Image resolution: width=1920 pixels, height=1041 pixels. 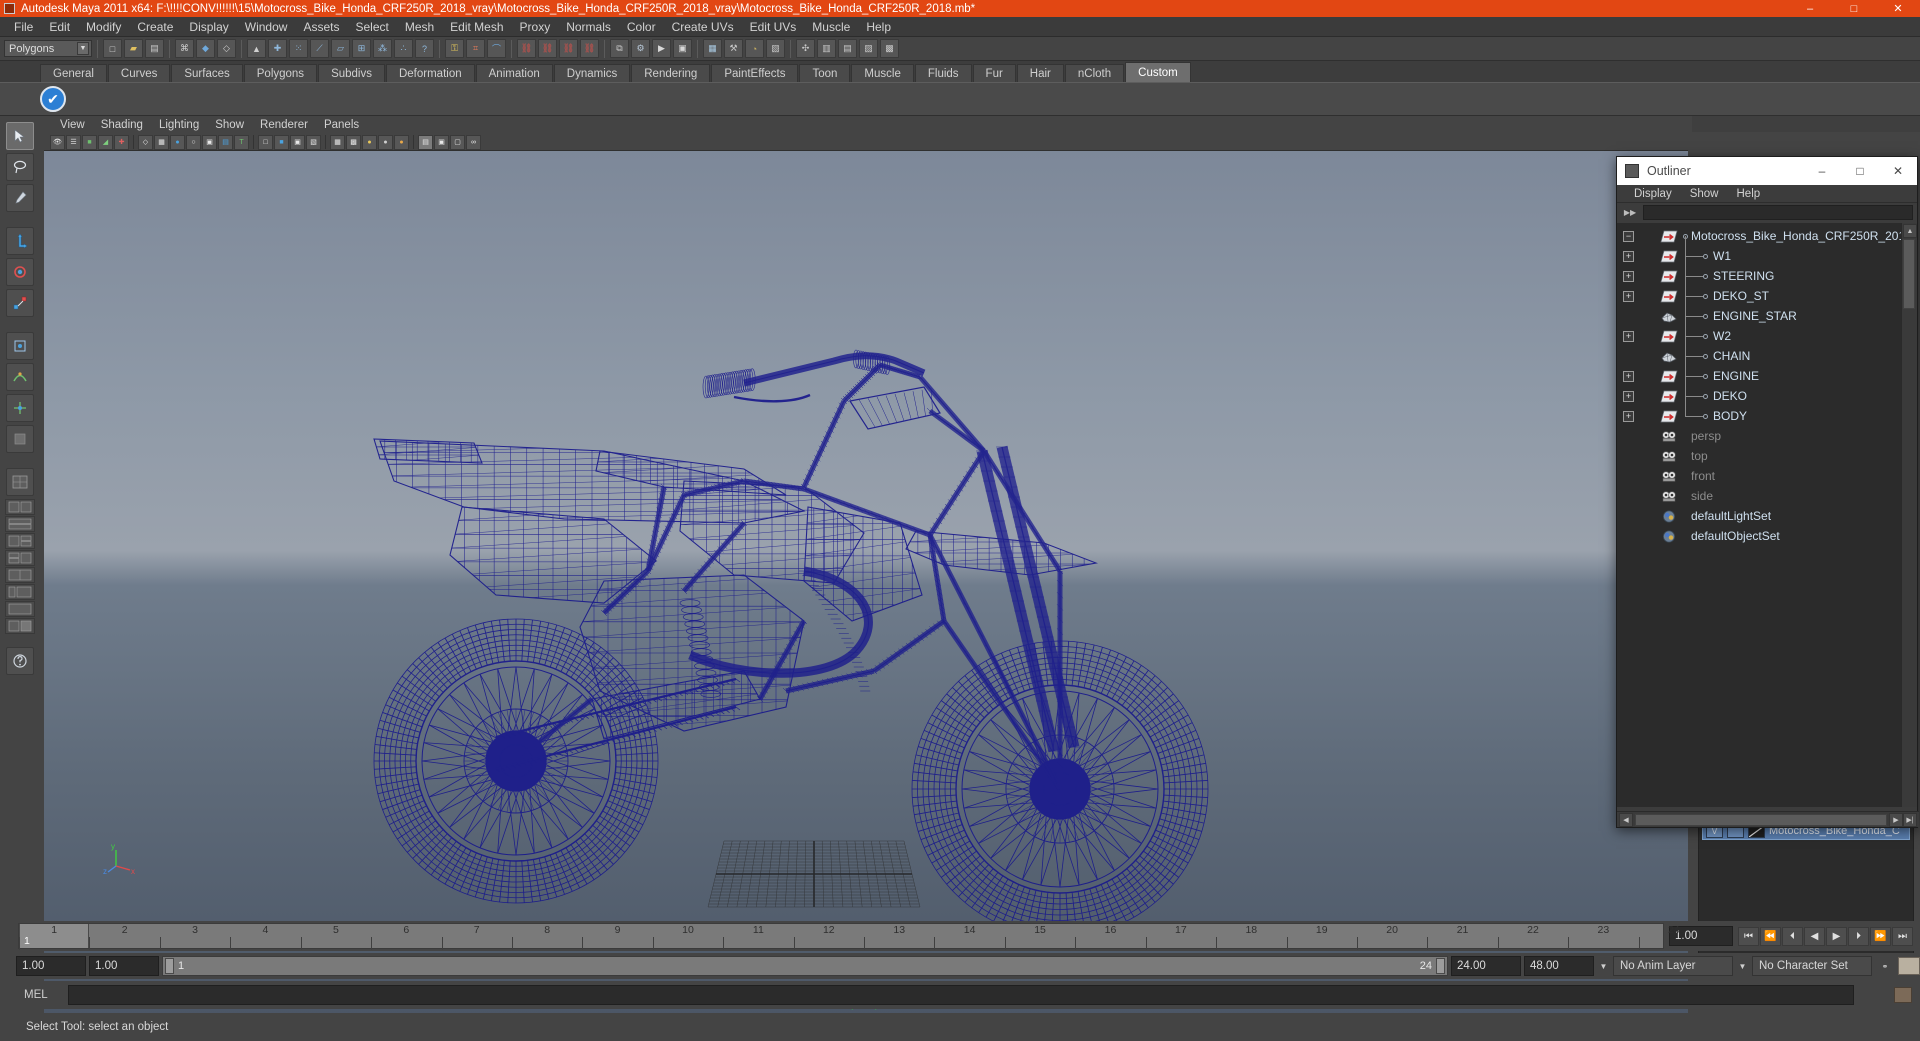 I want to click on scale-tool-button, so click(x=20, y=303).